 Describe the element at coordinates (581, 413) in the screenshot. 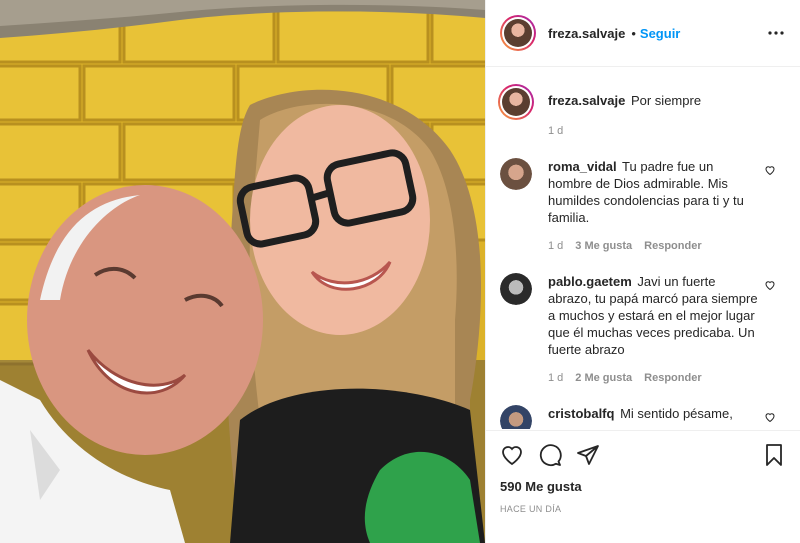

I see `commenter-username: cristobalfq` at that location.